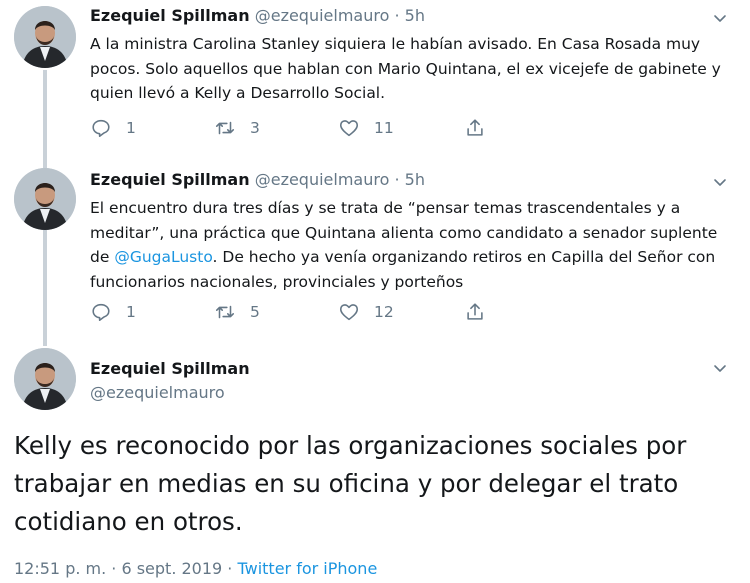  What do you see at coordinates (255, 128) in the screenshot?
I see `retweet-count: 3` at bounding box center [255, 128].